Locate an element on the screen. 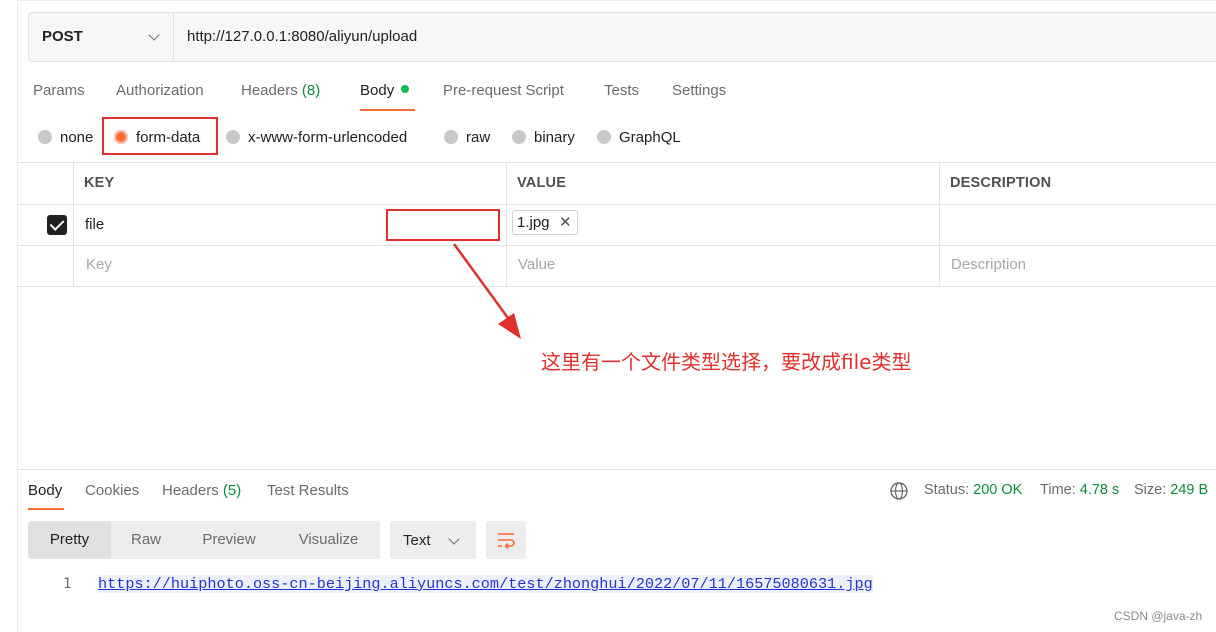  tab-headers: Headers (8) is located at coordinates (280, 90).